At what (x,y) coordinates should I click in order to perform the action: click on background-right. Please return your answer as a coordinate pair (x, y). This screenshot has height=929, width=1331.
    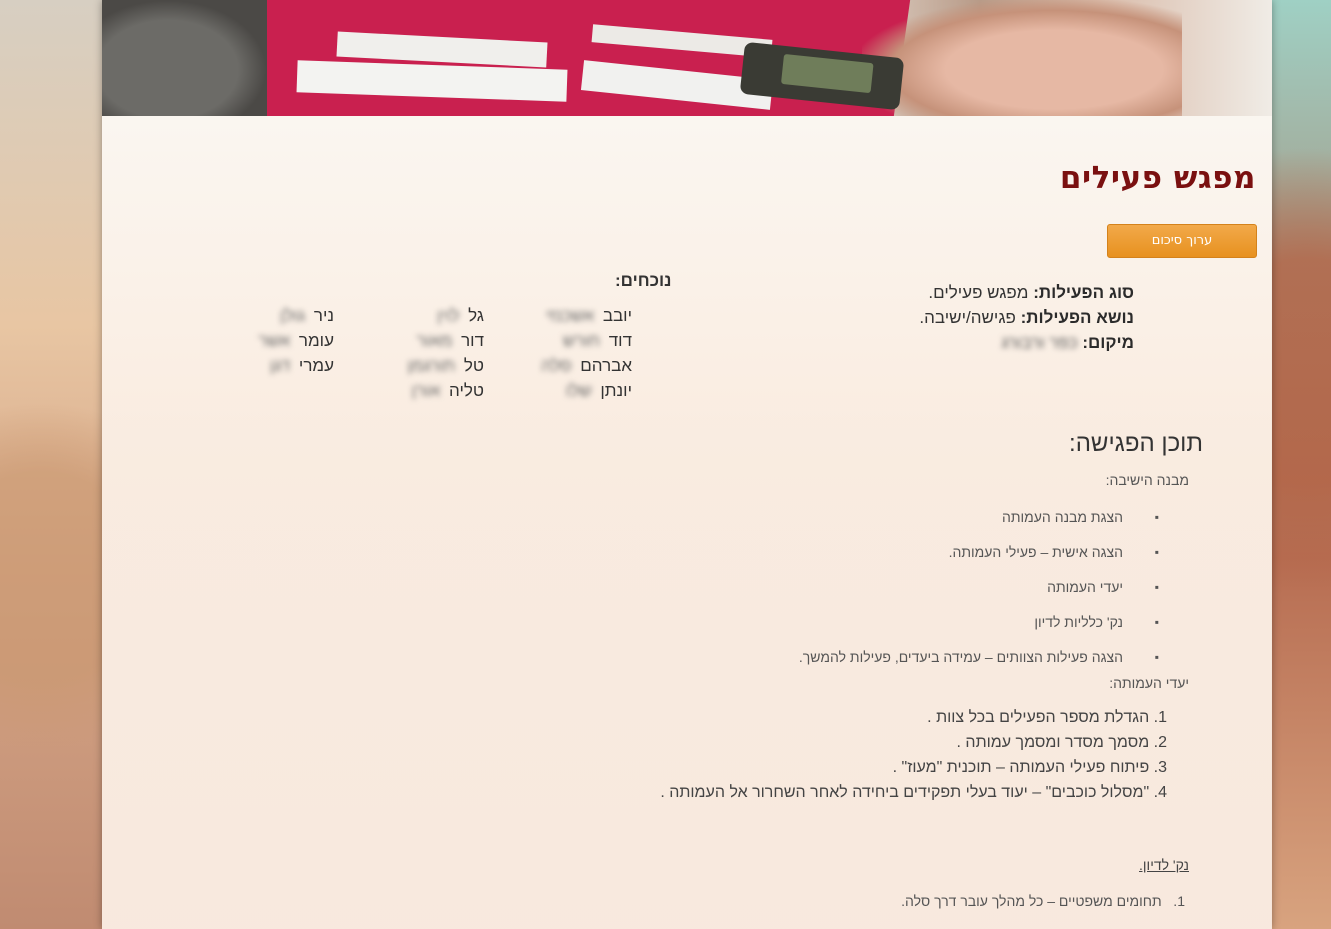
    Looking at the image, I should click on (1301, 464).